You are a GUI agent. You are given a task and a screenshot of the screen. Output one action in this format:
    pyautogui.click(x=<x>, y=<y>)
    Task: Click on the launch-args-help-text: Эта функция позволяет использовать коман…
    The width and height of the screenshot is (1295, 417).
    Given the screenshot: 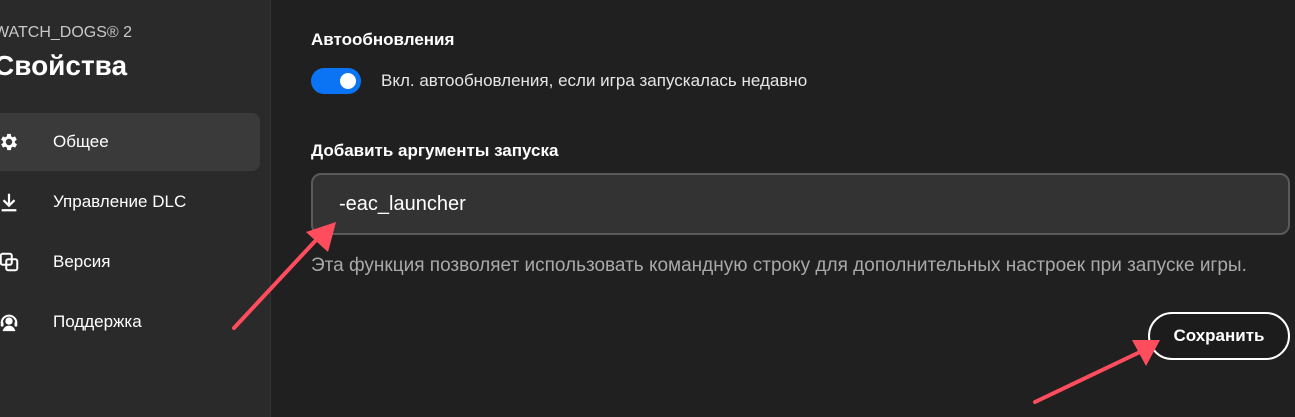 What is the action you would take?
    pyautogui.click(x=779, y=265)
    